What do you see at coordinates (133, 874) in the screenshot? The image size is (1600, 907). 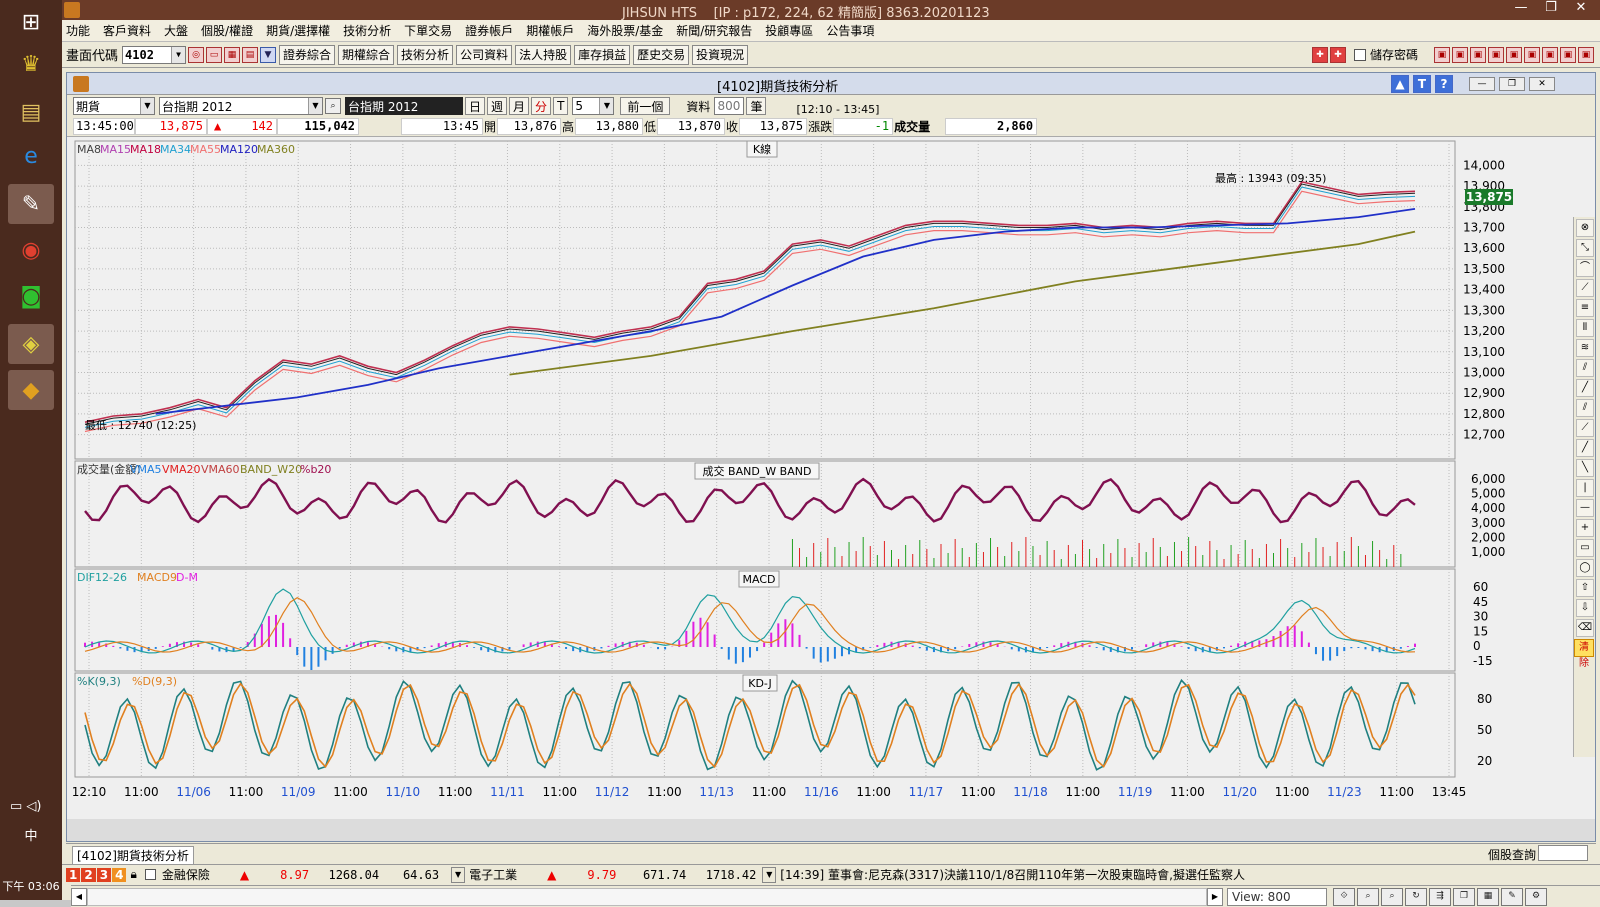 I see `lock-icon: 🔒︎` at bounding box center [133, 874].